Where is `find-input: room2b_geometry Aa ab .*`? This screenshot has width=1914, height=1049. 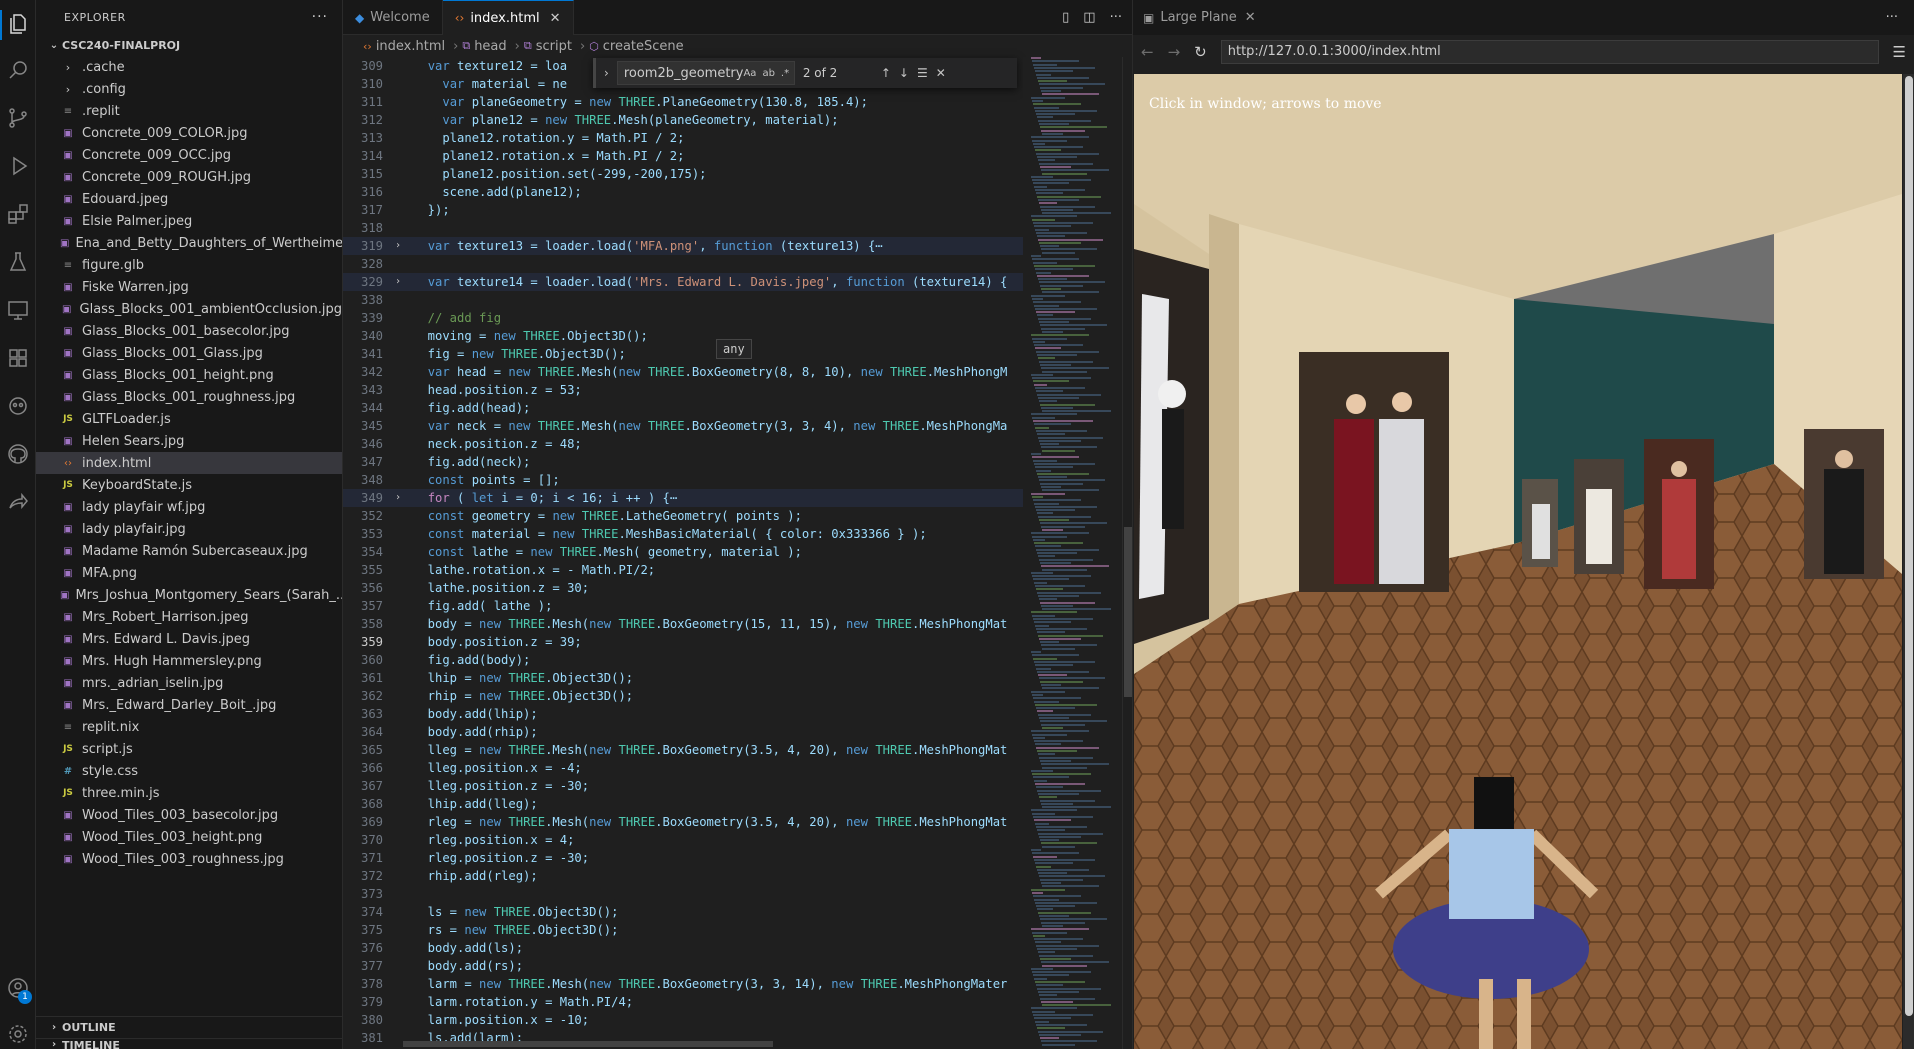
find-input: room2b_geometry Aa ab .* is located at coordinates (705, 73).